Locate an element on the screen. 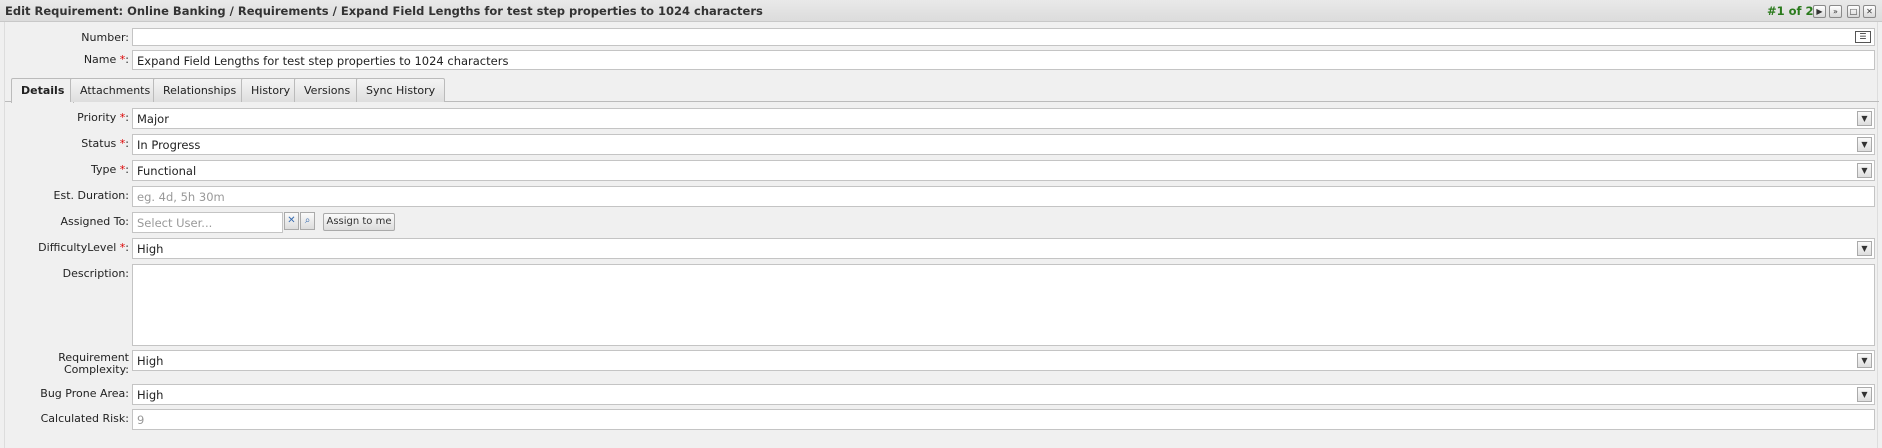 The image size is (1882, 448). type-select: Functional ▼ is located at coordinates (1003, 170).